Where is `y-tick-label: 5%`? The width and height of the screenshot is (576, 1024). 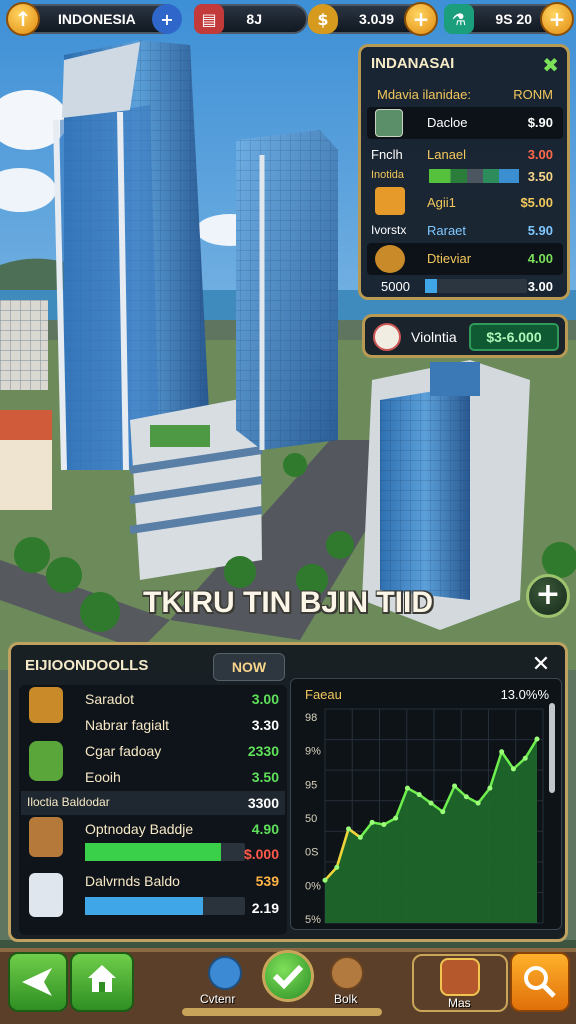 y-tick-label: 5% is located at coordinates (313, 920).